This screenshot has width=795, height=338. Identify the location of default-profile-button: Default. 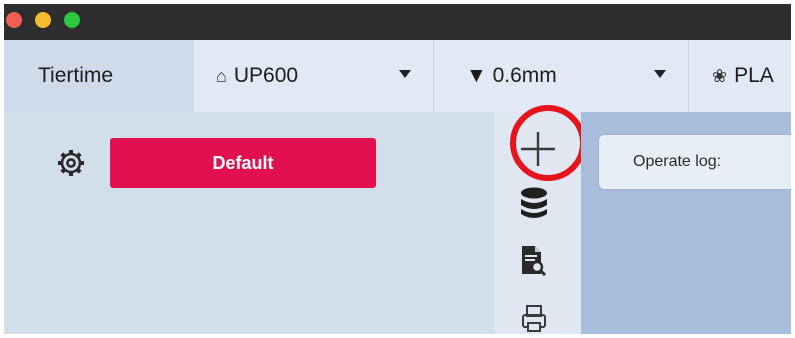
(243, 163).